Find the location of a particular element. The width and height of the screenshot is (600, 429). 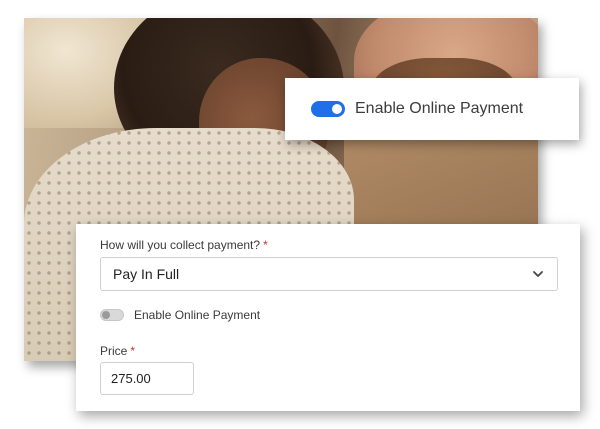

online-payment-callout: Enable Online Payment is located at coordinates (432, 109).